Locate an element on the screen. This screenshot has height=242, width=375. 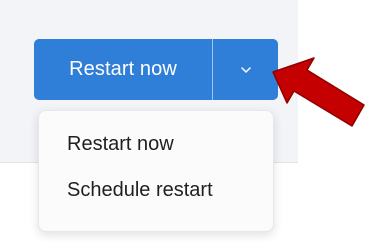
menu-item-schedule-restart: Schedule restart is located at coordinates (156, 190).